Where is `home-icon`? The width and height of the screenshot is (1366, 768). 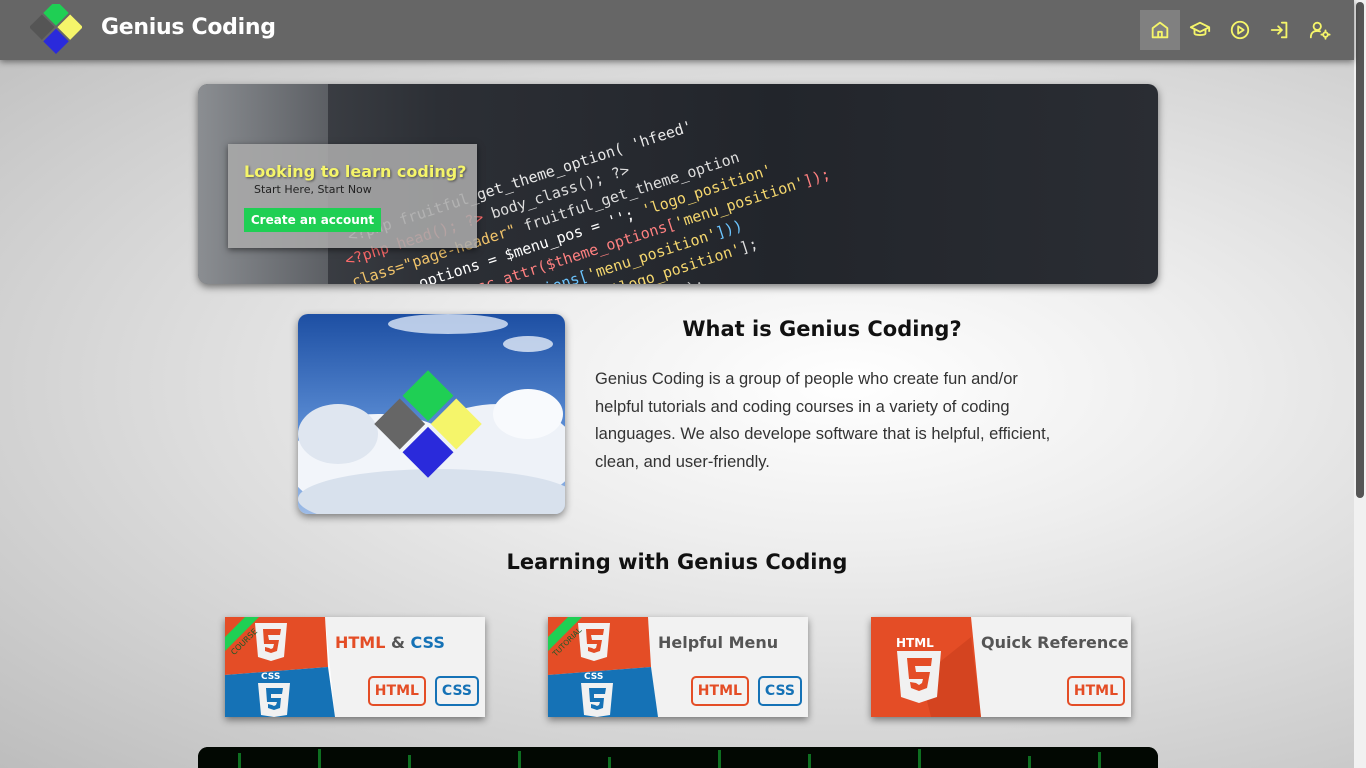
home-icon is located at coordinates (1160, 30).